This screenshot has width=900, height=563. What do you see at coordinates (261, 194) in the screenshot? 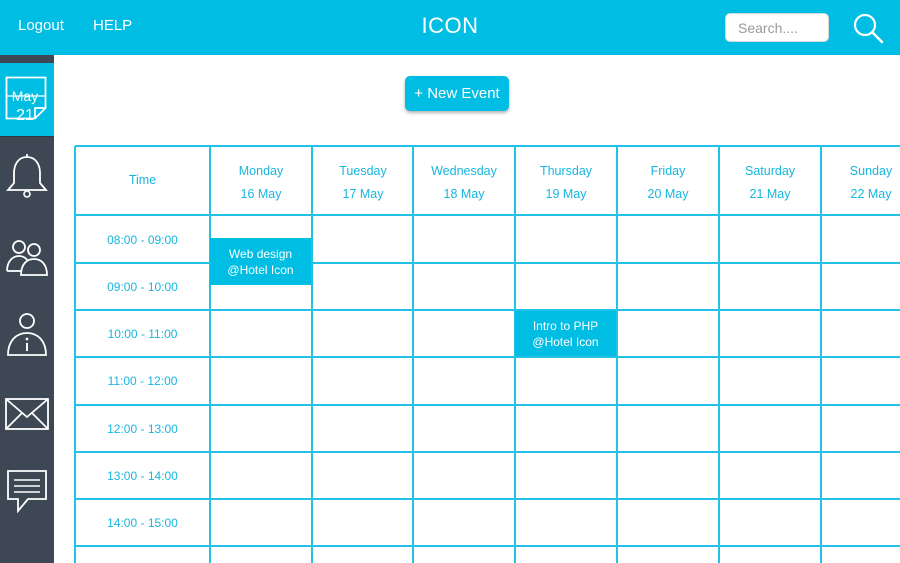
I see `day-date: 16 May` at bounding box center [261, 194].